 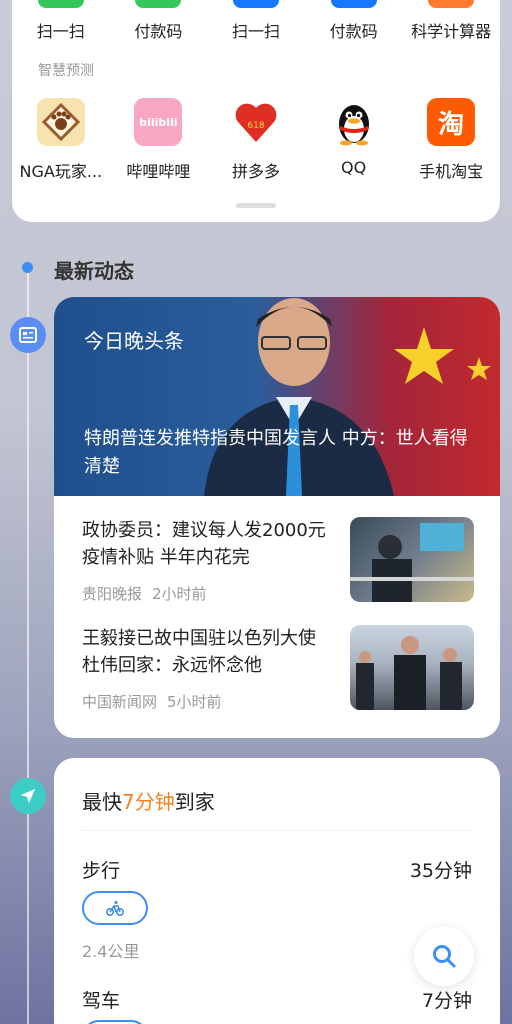 I want to click on app-label: 哔哩哔哩, so click(x=158, y=171).